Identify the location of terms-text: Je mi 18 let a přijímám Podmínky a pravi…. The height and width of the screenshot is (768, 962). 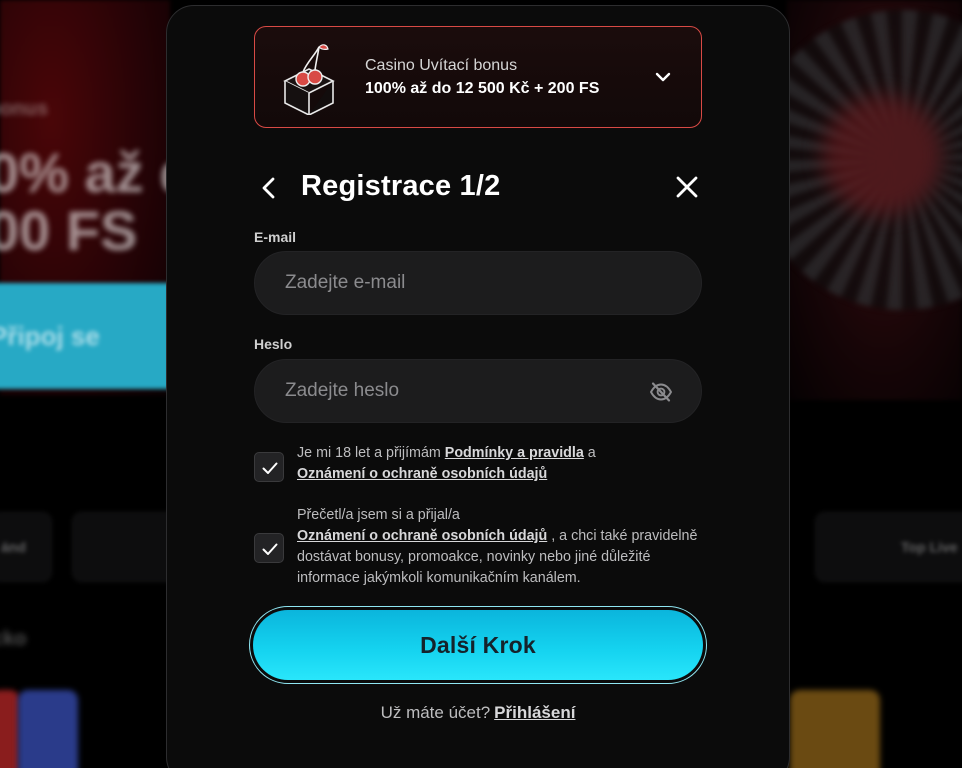
(507, 464).